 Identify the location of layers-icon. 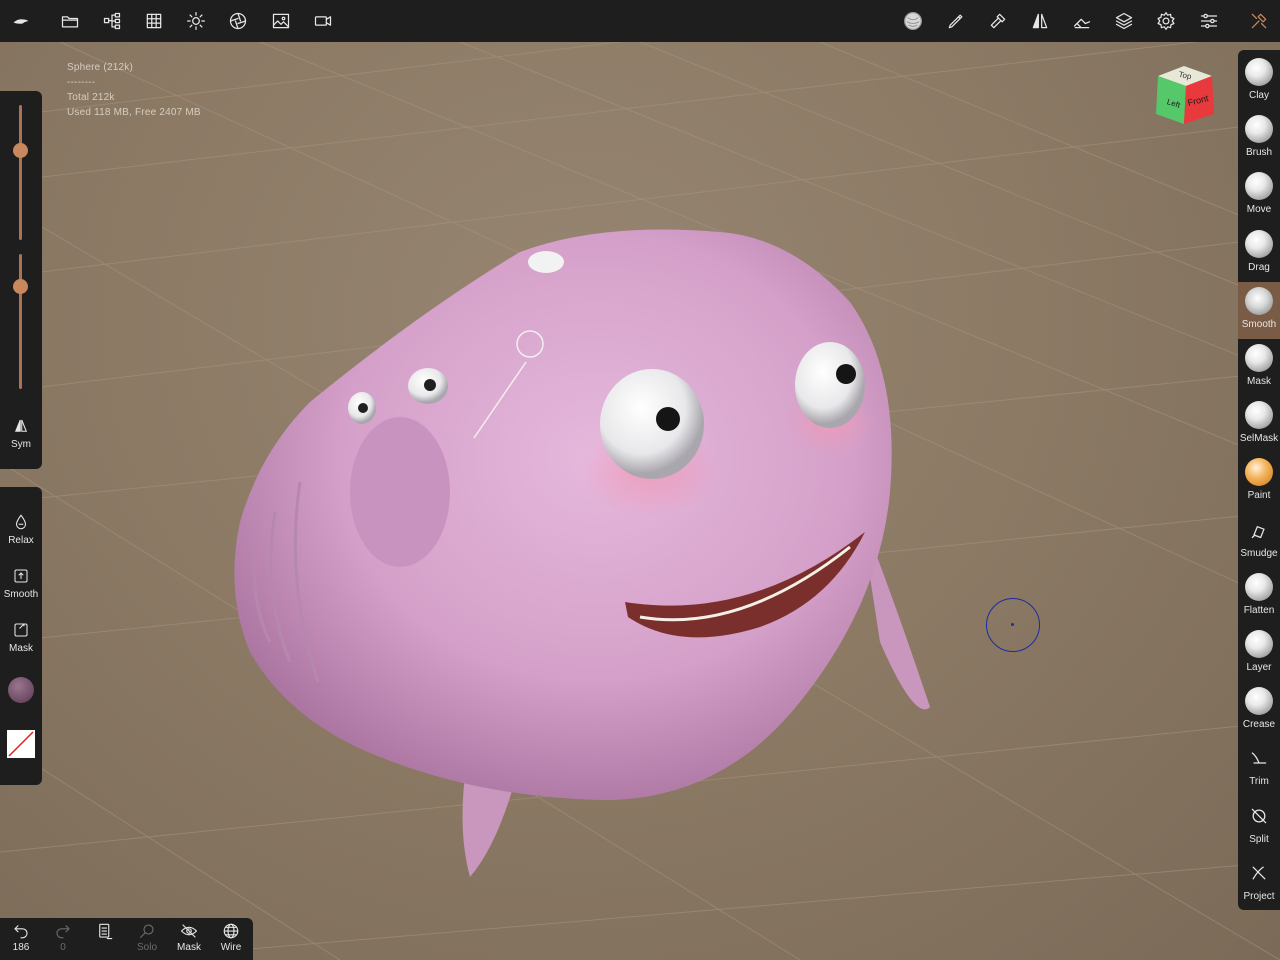
(1124, 21).